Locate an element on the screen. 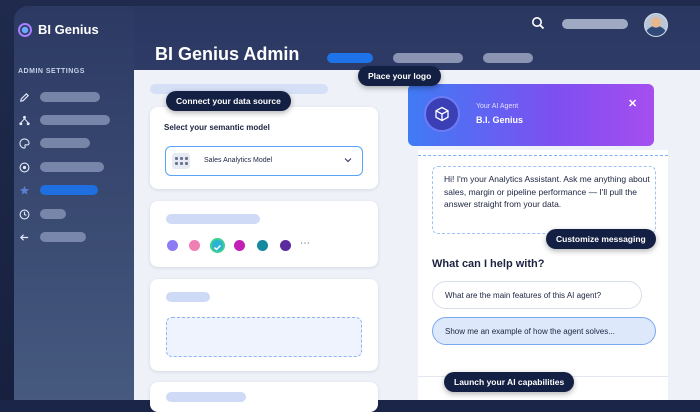 This screenshot has height=412, width=700. model-grid-icon is located at coordinates (181, 161).